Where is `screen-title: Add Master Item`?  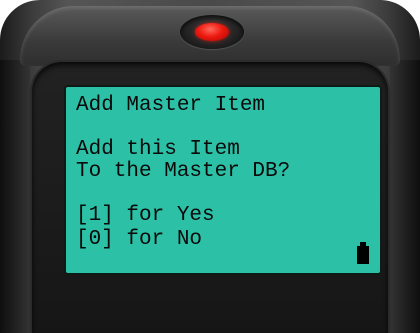 screen-title: Add Master Item is located at coordinates (171, 105).